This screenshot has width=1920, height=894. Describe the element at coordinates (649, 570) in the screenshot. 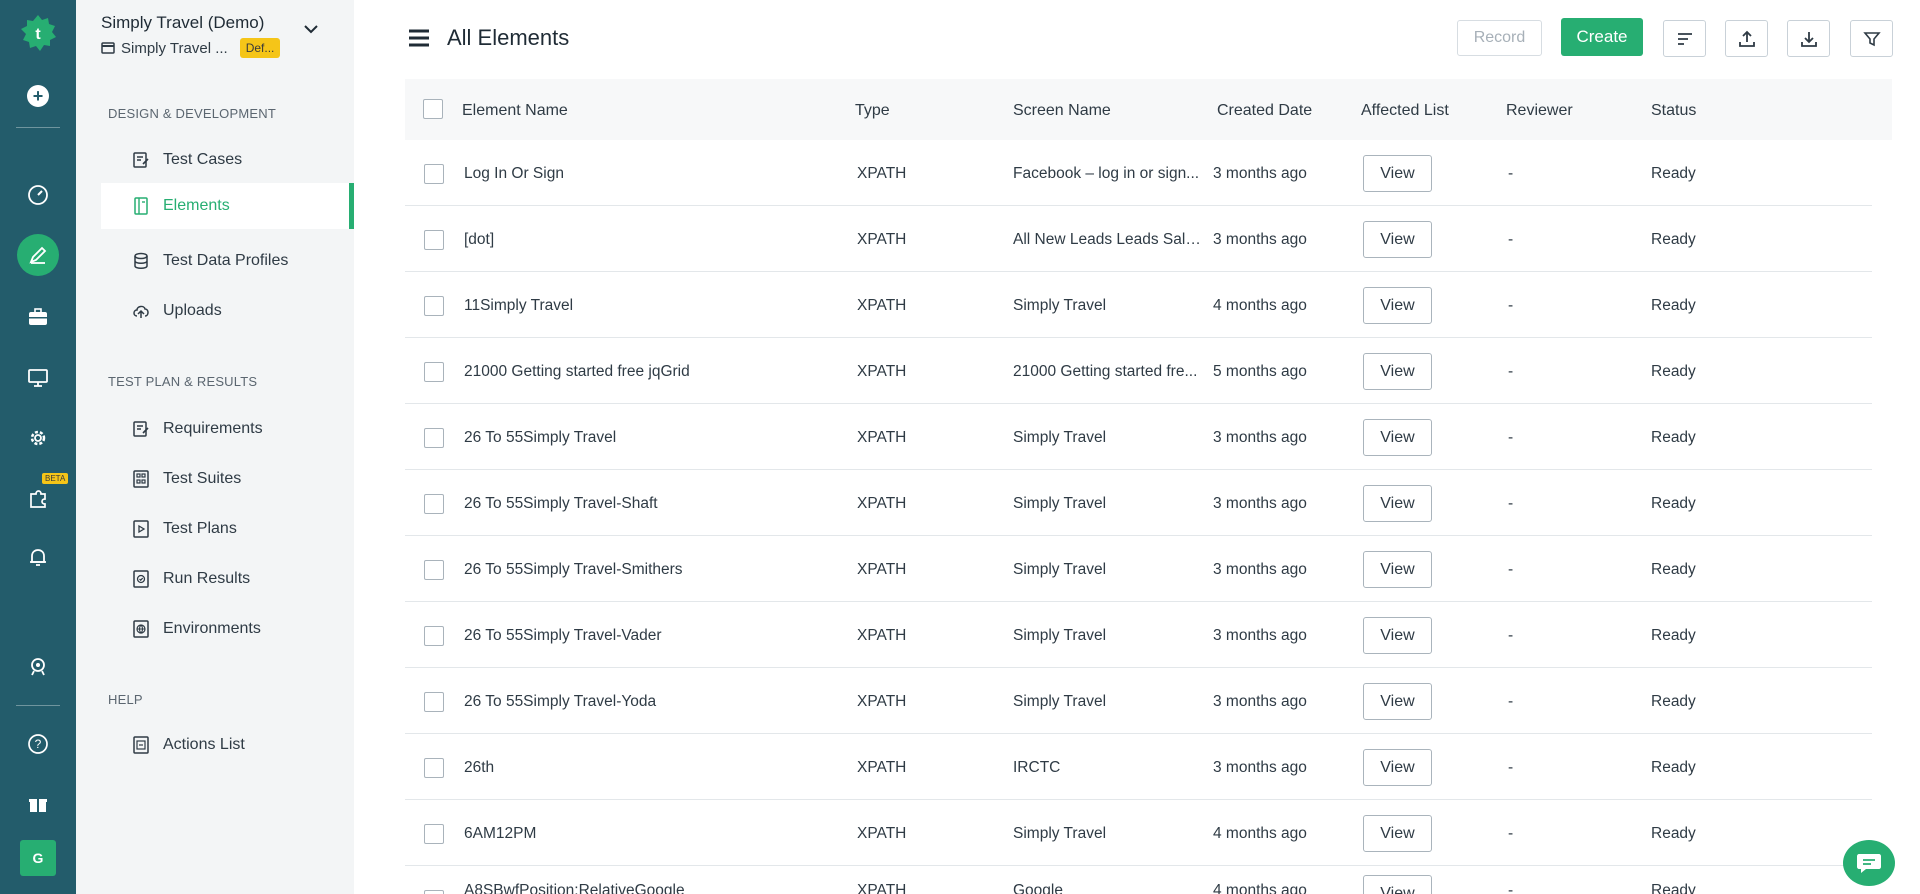

I see `element-name-cell: 26 To 55Simply Travel-Smithers` at that location.